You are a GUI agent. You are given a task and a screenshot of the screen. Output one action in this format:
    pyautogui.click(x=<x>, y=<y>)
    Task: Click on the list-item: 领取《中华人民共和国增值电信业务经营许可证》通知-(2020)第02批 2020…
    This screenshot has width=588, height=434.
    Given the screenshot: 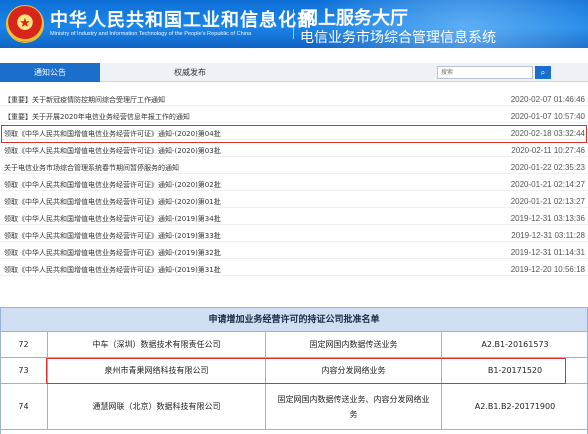 What is the action you would take?
    pyautogui.click(x=294, y=185)
    